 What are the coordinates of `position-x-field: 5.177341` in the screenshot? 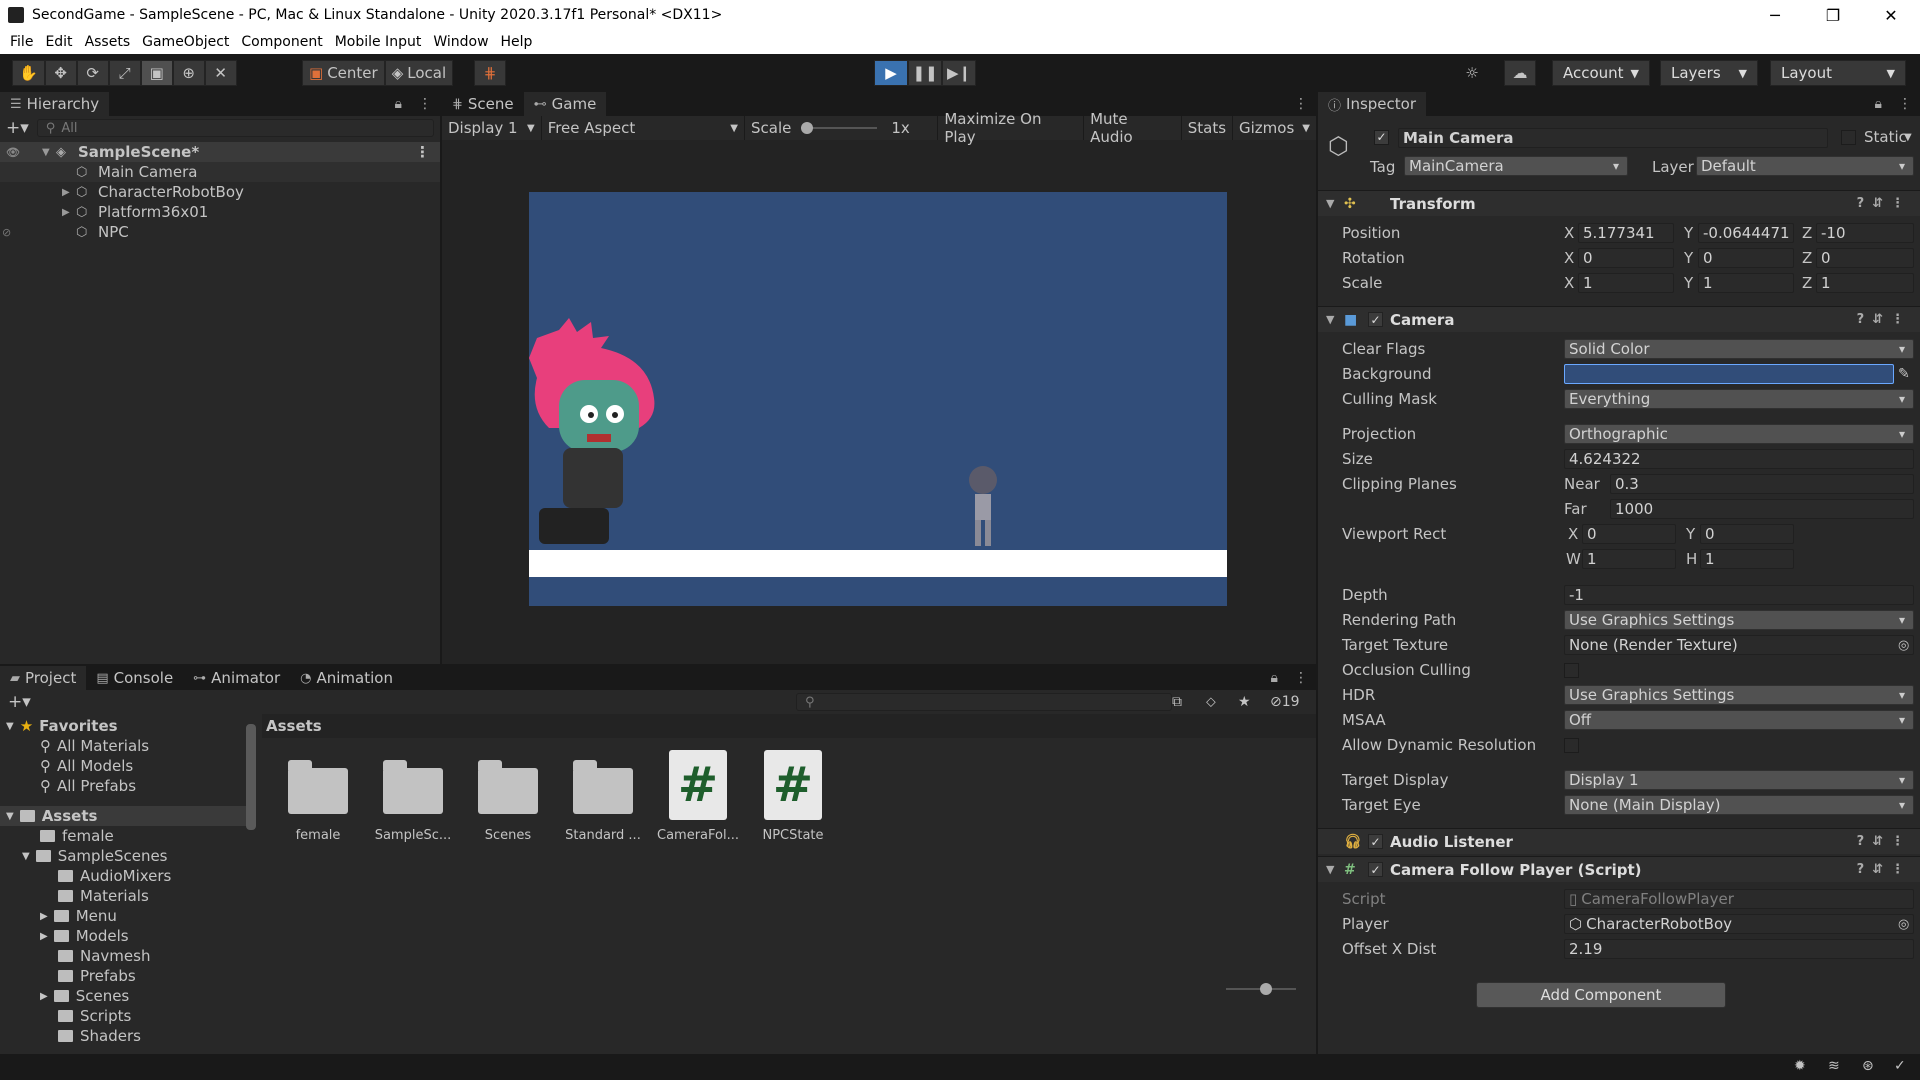 It's located at (1626, 233).